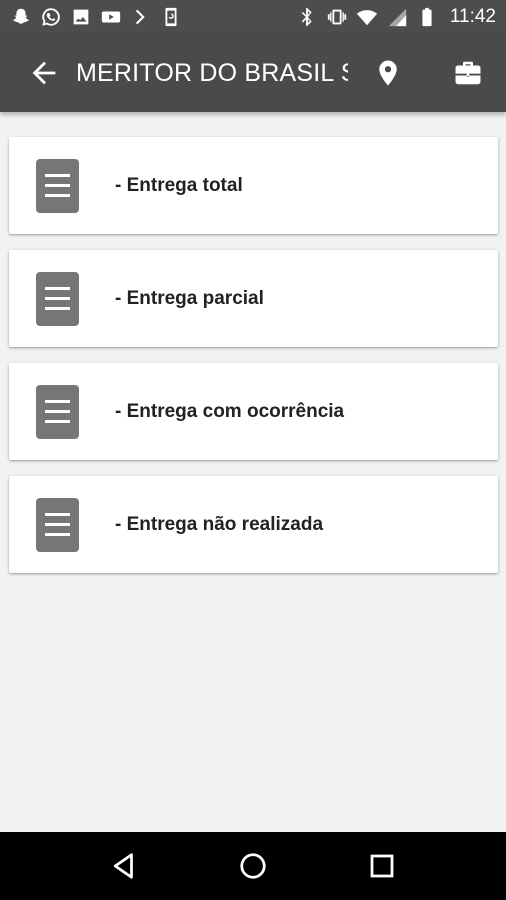  Describe the element at coordinates (179, 185) in the screenshot. I see `option-label: - Entrega total` at that location.